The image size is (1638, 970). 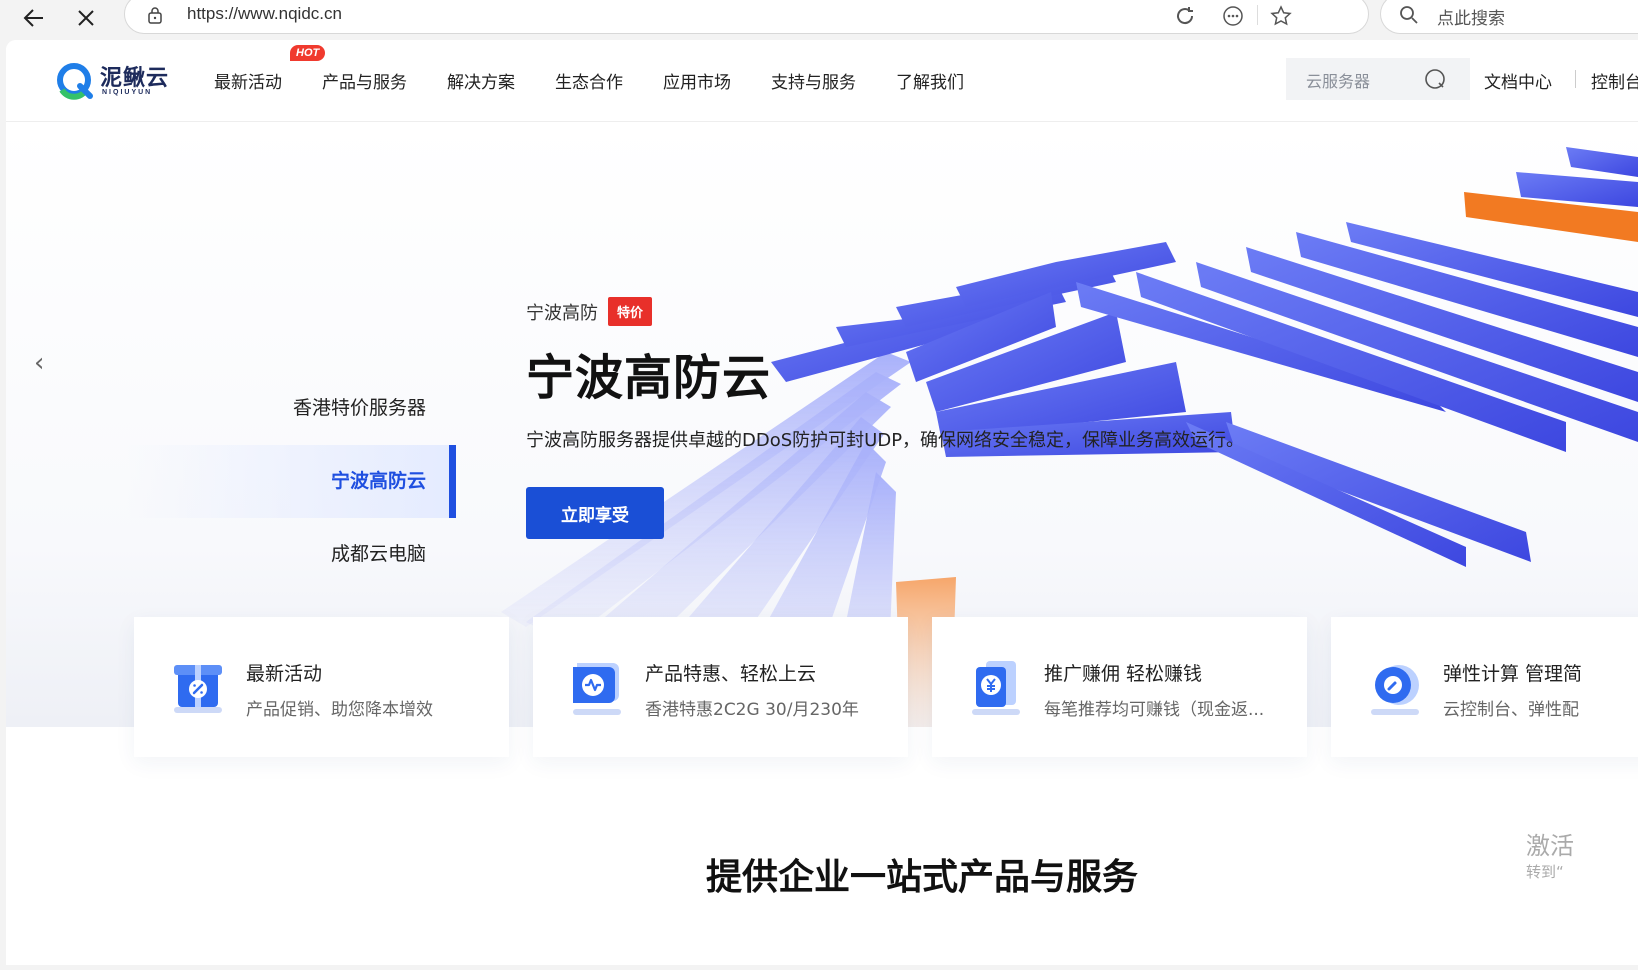 I want to click on url-text: https://www.nqidc.cn, so click(x=264, y=14).